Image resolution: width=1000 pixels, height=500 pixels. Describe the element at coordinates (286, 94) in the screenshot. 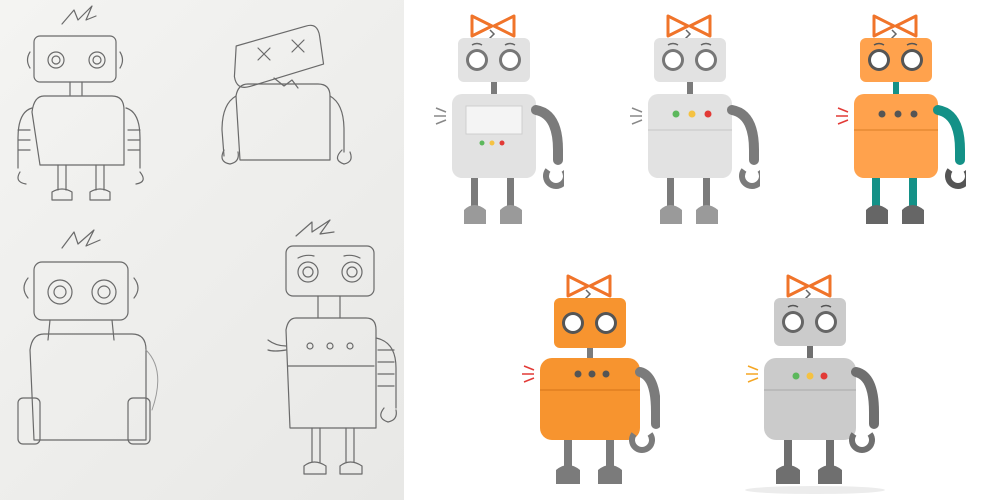

I see `sketch-robot-broken` at that location.